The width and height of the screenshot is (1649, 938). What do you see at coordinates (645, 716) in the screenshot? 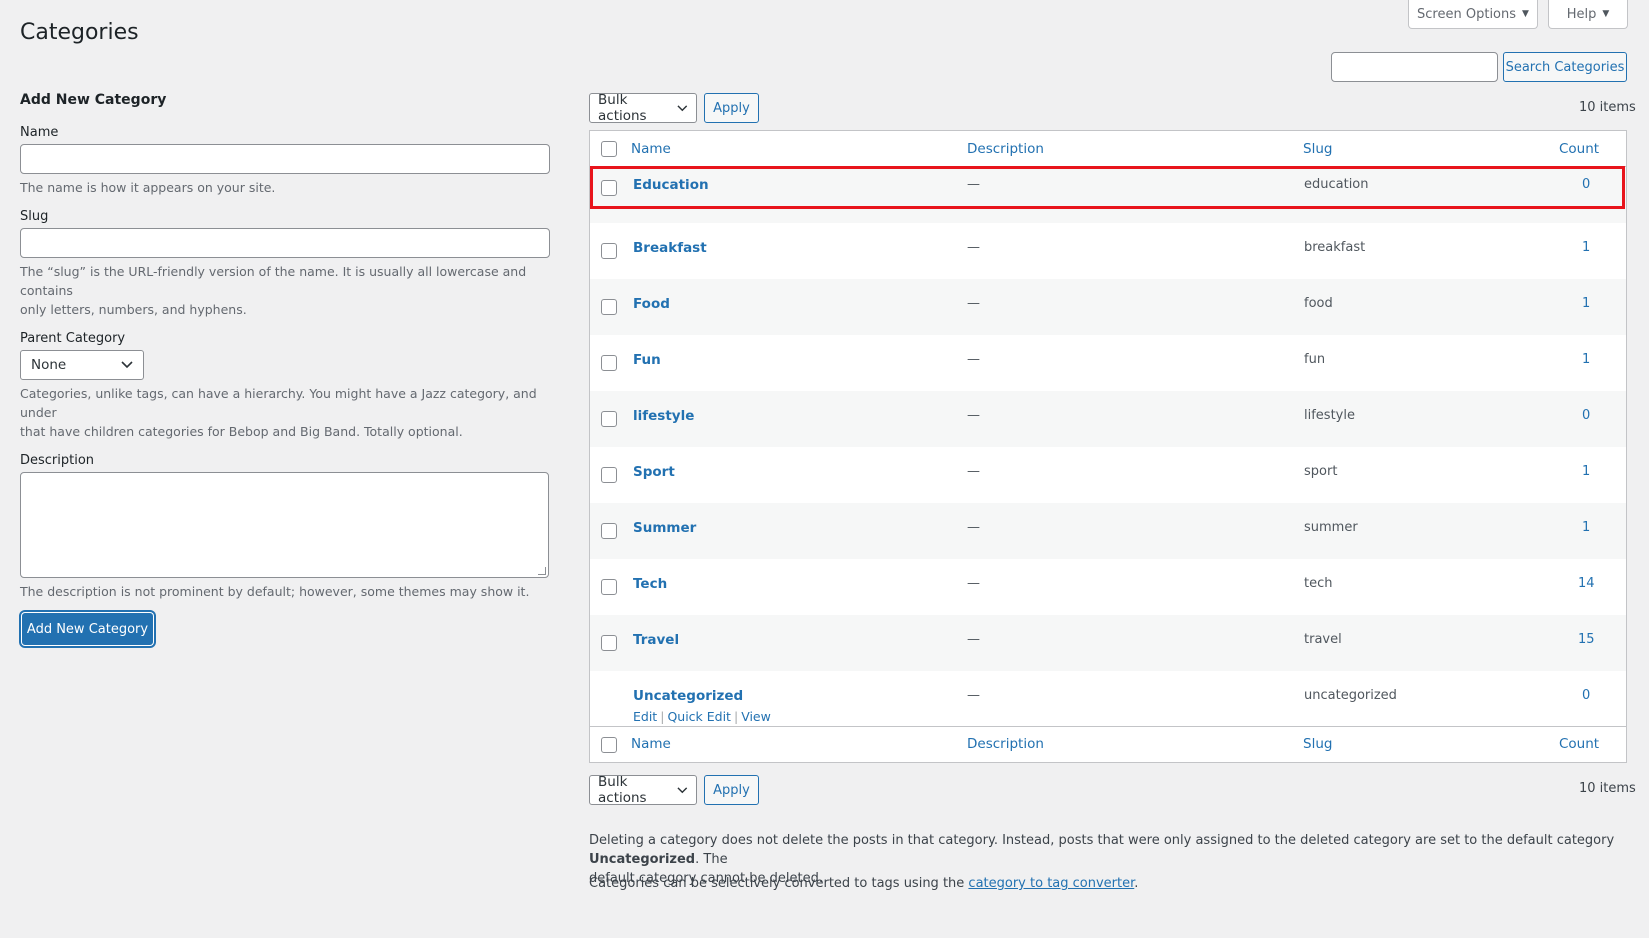
I see `edit-link: Edit` at bounding box center [645, 716].